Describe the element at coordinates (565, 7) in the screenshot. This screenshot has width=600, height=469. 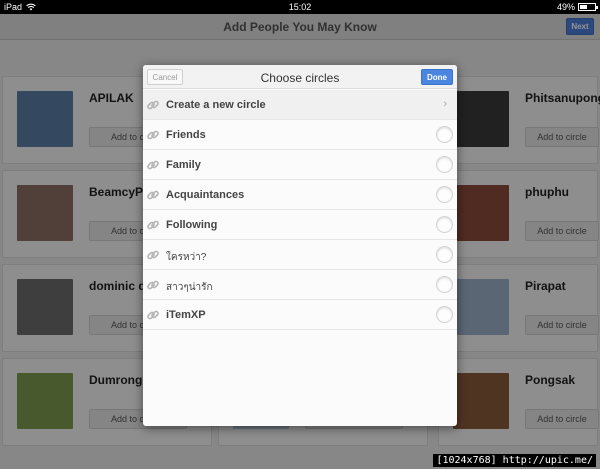
I see `battery-percent: 49%` at that location.